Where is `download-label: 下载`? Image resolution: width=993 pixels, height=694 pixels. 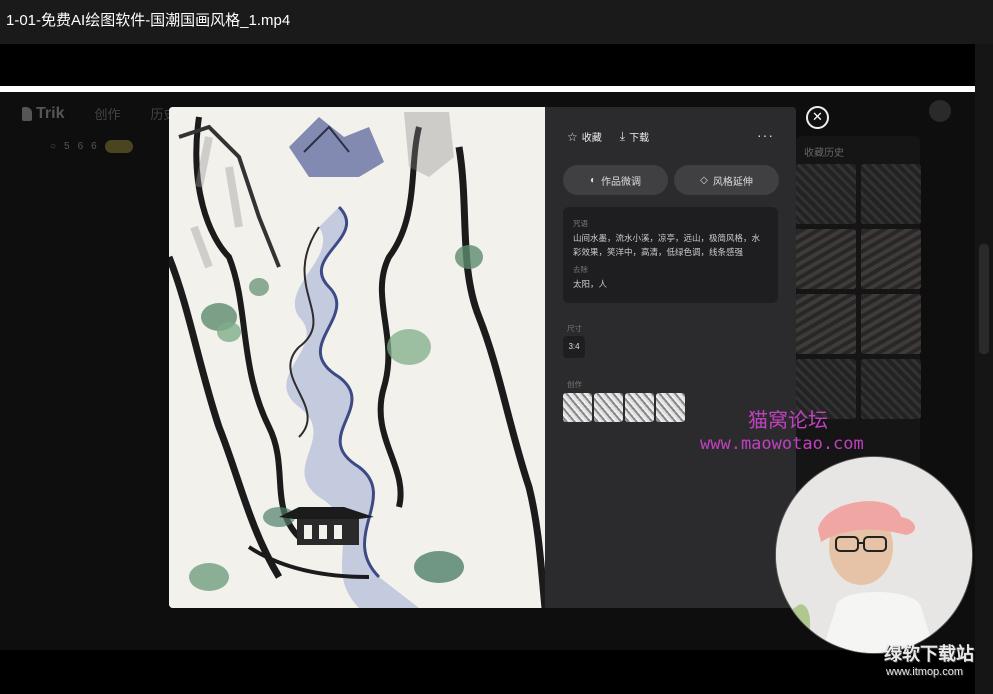 download-label: 下载 is located at coordinates (639, 138).